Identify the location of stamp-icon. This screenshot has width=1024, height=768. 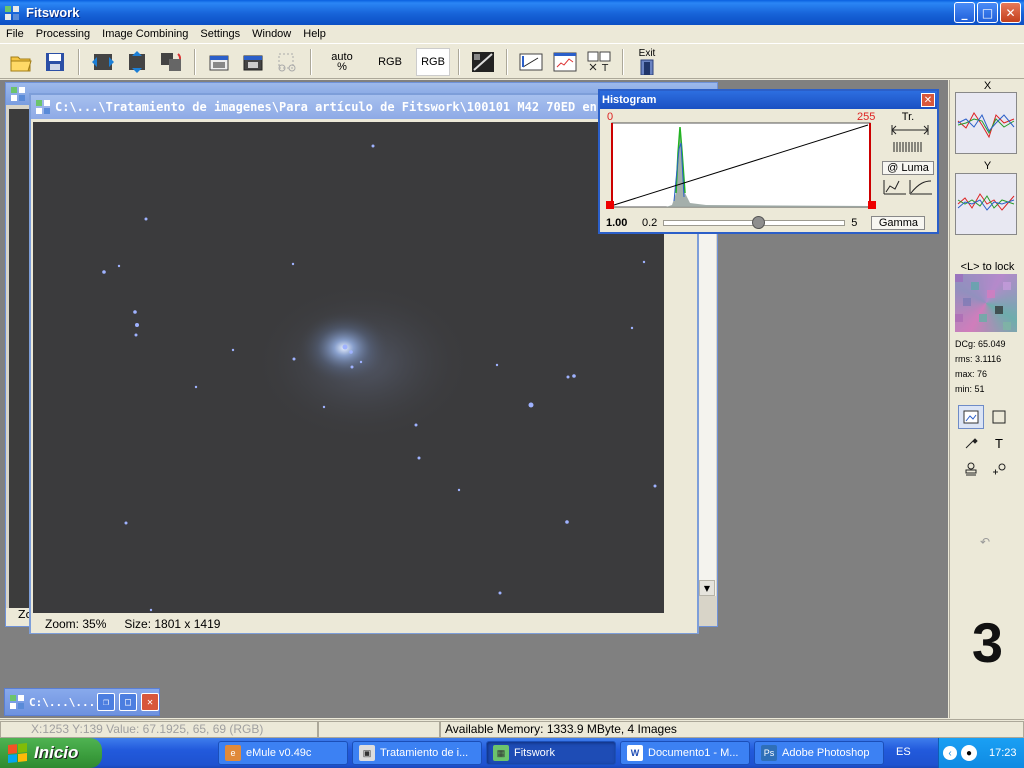
(971, 469).